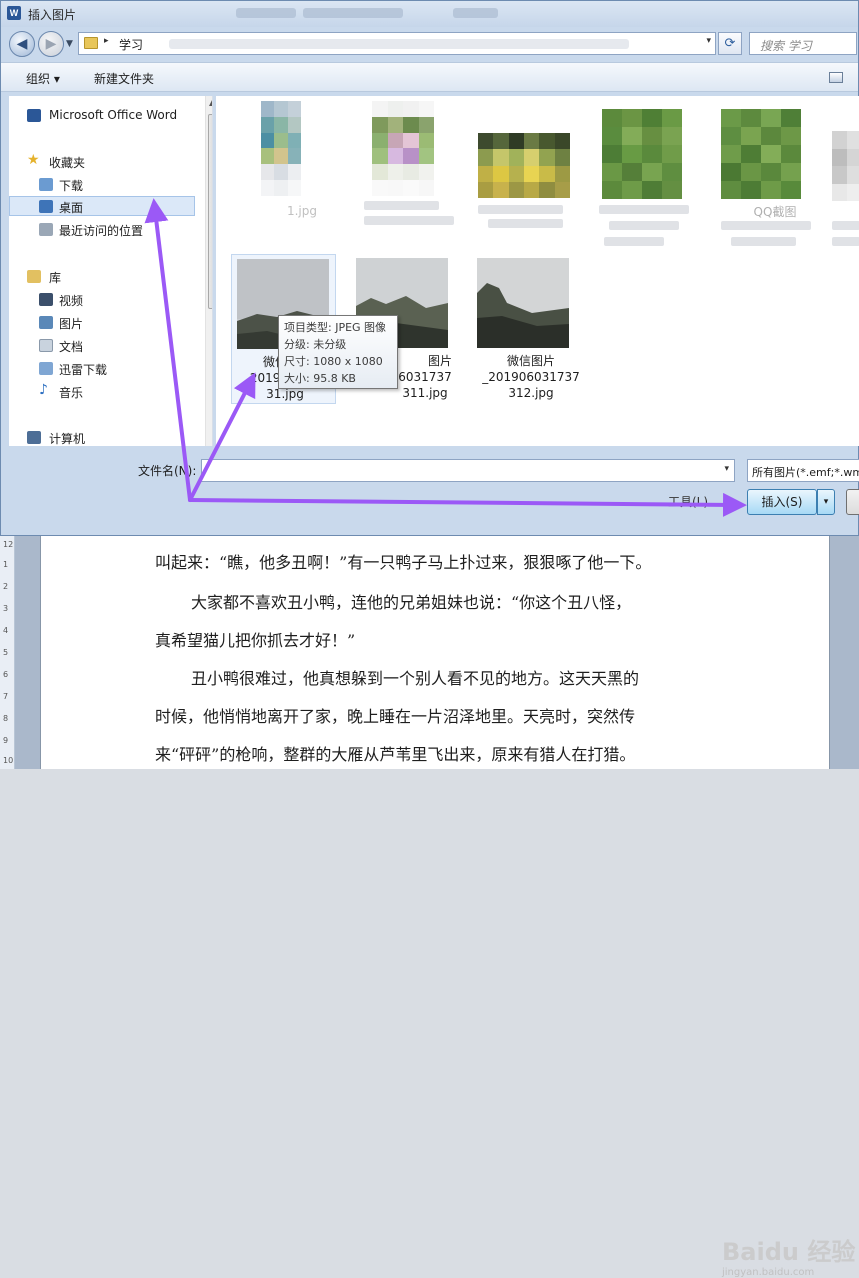 The height and width of the screenshot is (1278, 859). What do you see at coordinates (102, 162) in the screenshot?
I see `sidebar-item-favorites: ★ 收藏夹` at bounding box center [102, 162].